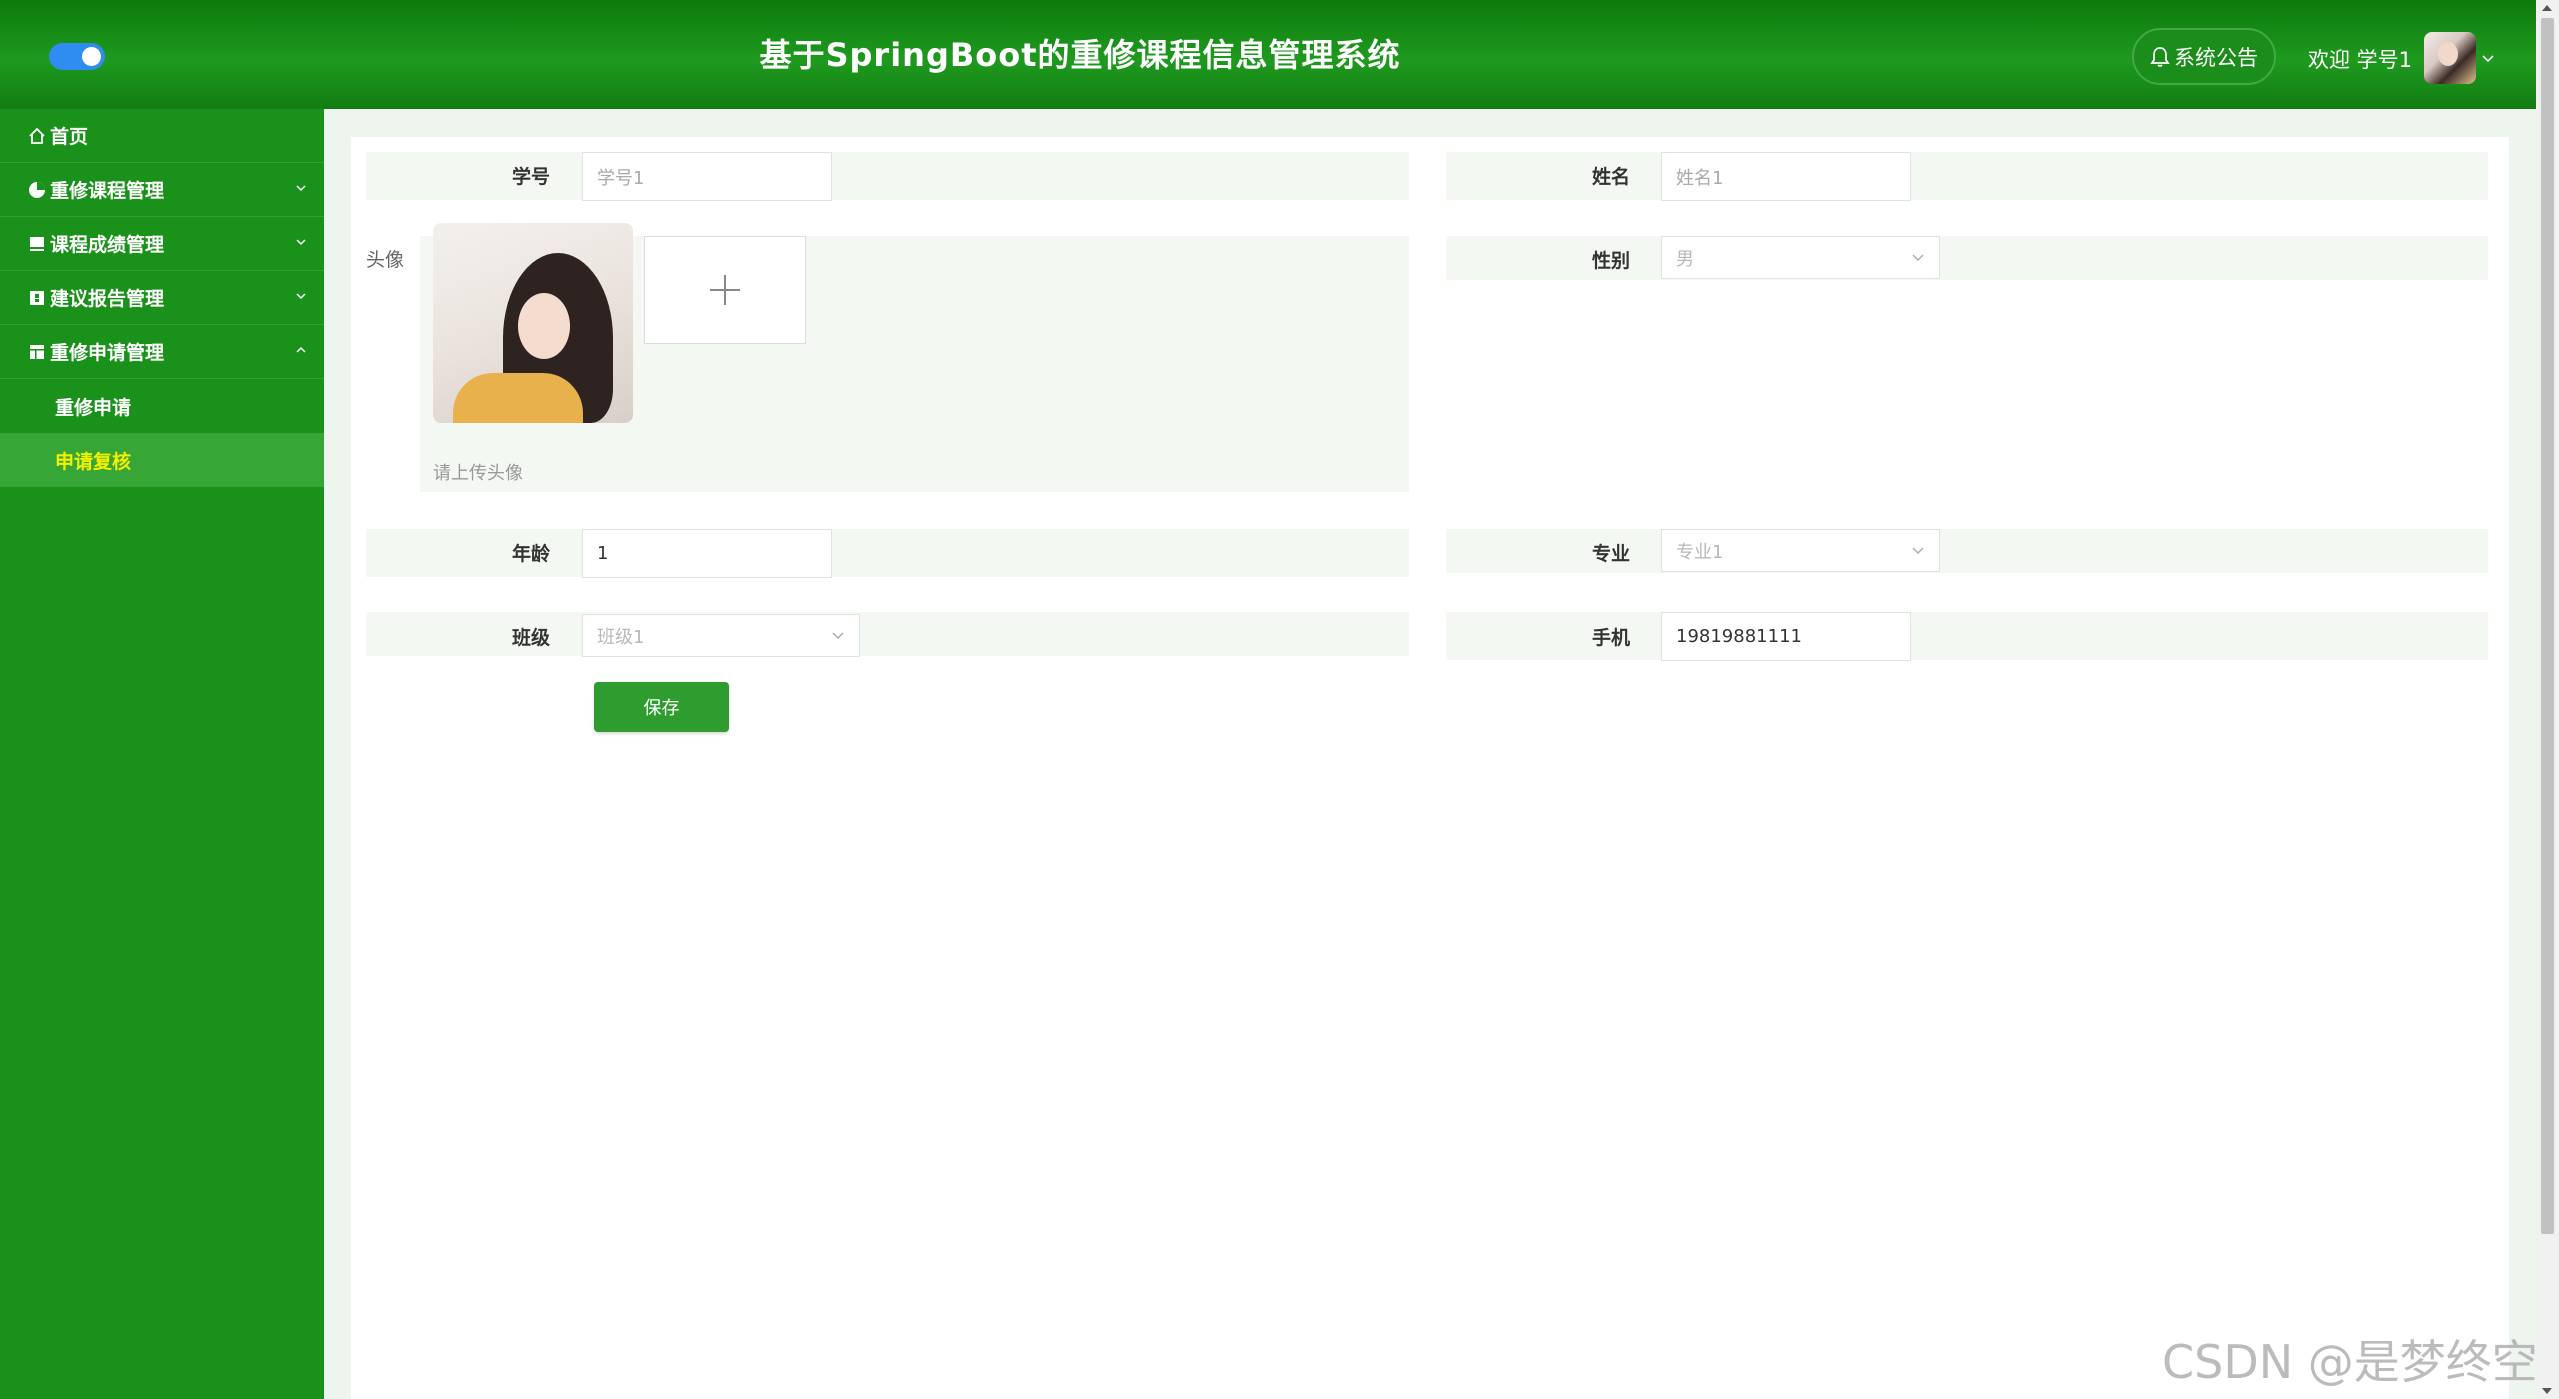 The width and height of the screenshot is (2559, 1399). I want to click on student-id-input: 学号1, so click(707, 176).